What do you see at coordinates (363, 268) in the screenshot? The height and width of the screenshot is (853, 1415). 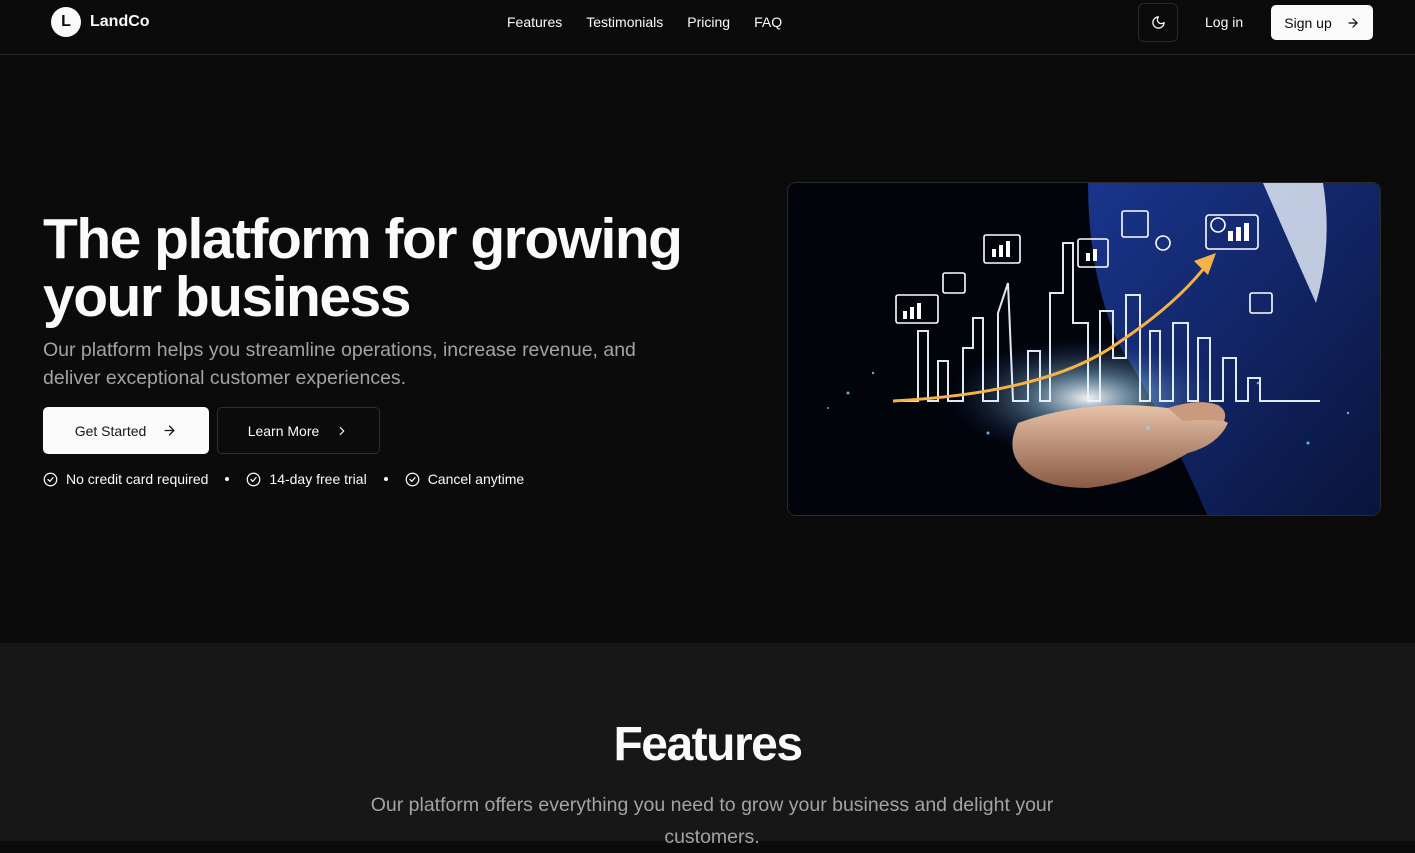 I see `hero-title: The platform for growing your business` at bounding box center [363, 268].